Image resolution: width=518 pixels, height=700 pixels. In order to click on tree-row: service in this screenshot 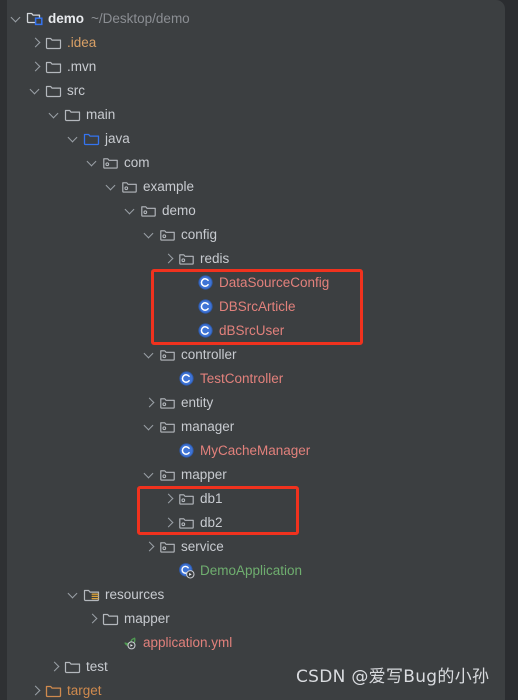, I will do `click(252, 546)`.